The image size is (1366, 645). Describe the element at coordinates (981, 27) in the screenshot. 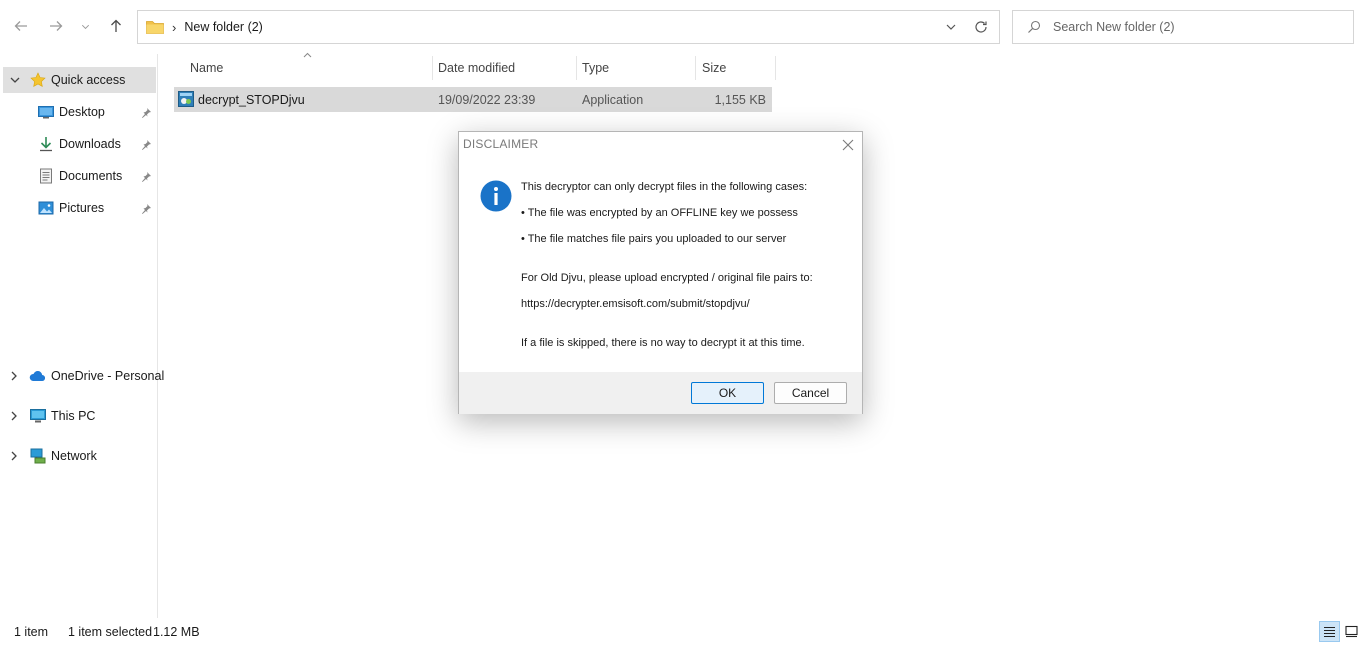

I see `refresh-icon` at that location.